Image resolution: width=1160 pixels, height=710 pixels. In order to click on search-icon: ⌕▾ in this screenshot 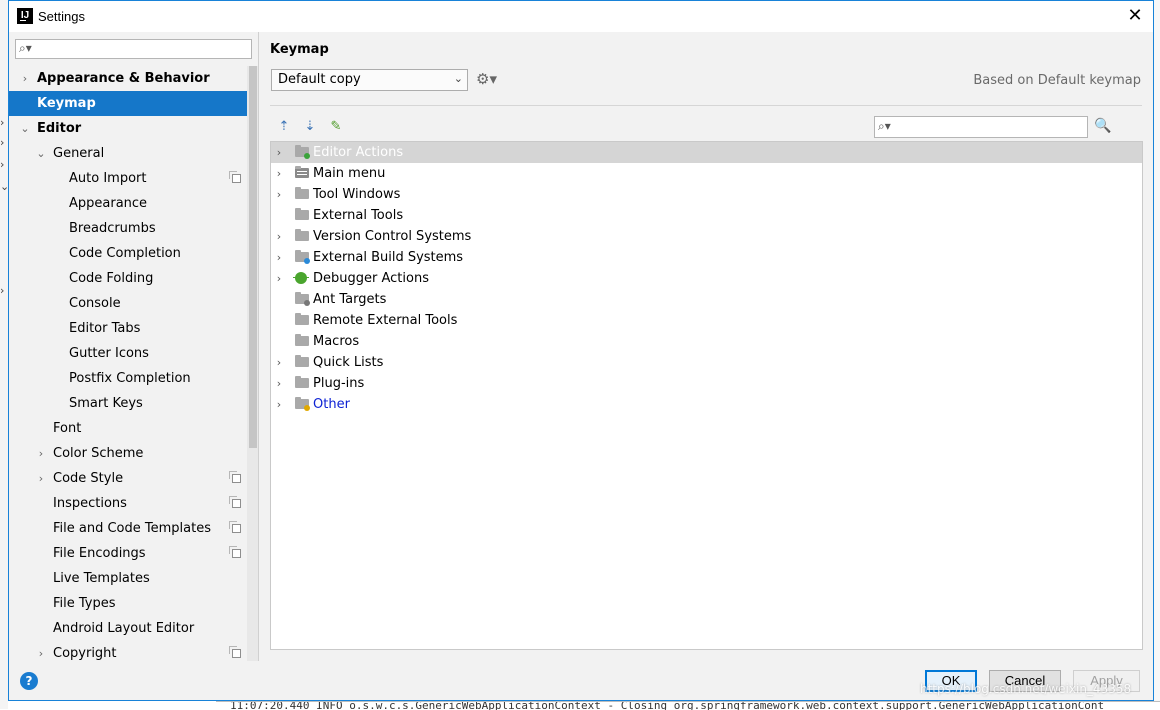, I will do `click(884, 126)`.